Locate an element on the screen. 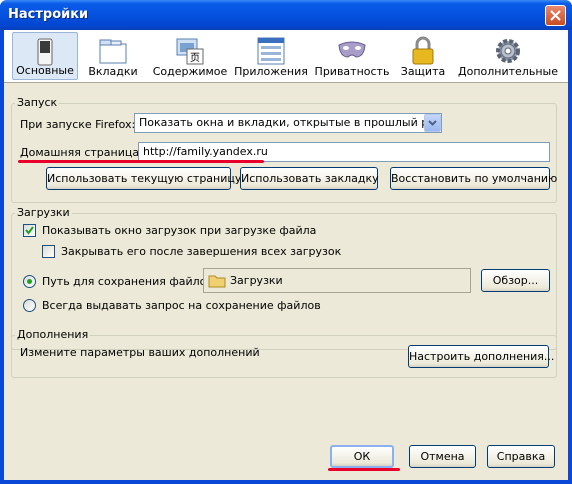 The height and width of the screenshot is (484, 572). tab-advanced: Дополнительные is located at coordinates (508, 56).